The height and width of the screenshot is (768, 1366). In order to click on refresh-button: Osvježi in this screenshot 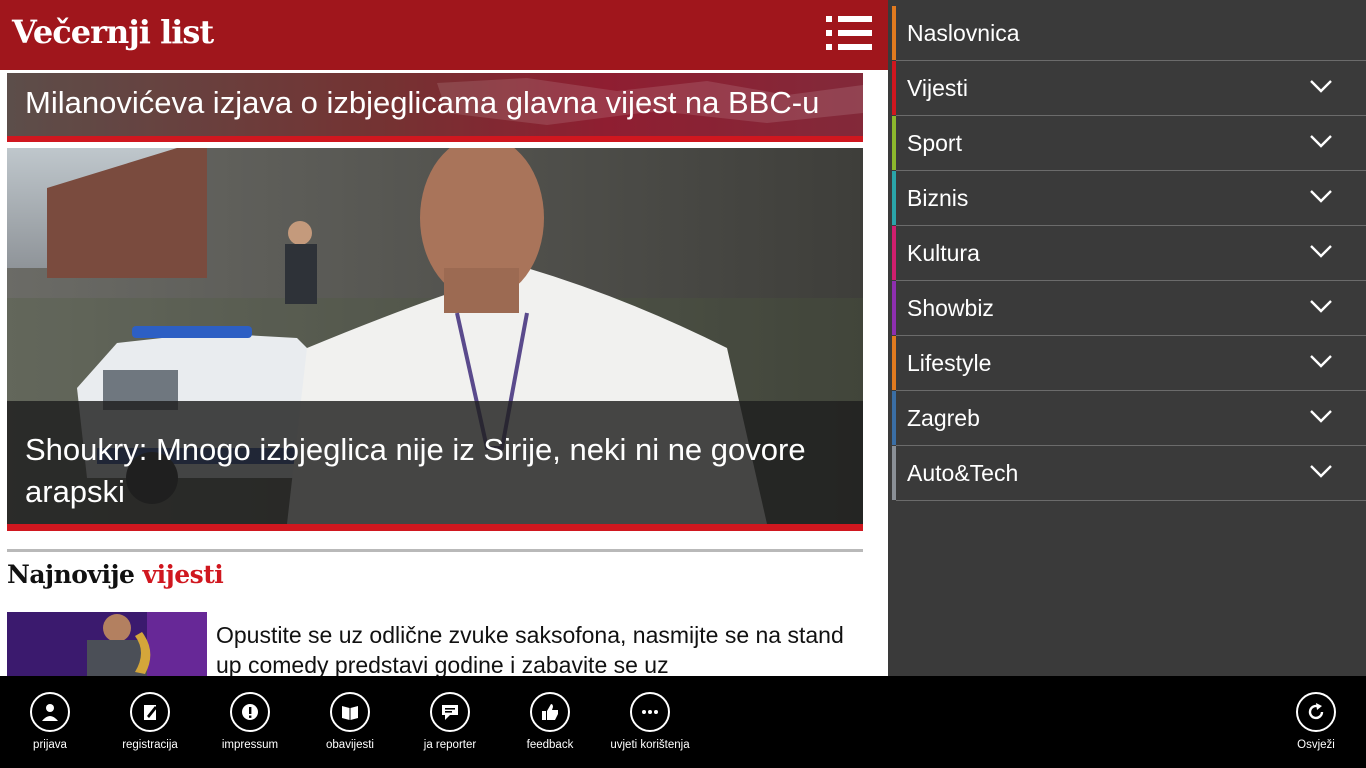, I will do `click(1316, 727)`.